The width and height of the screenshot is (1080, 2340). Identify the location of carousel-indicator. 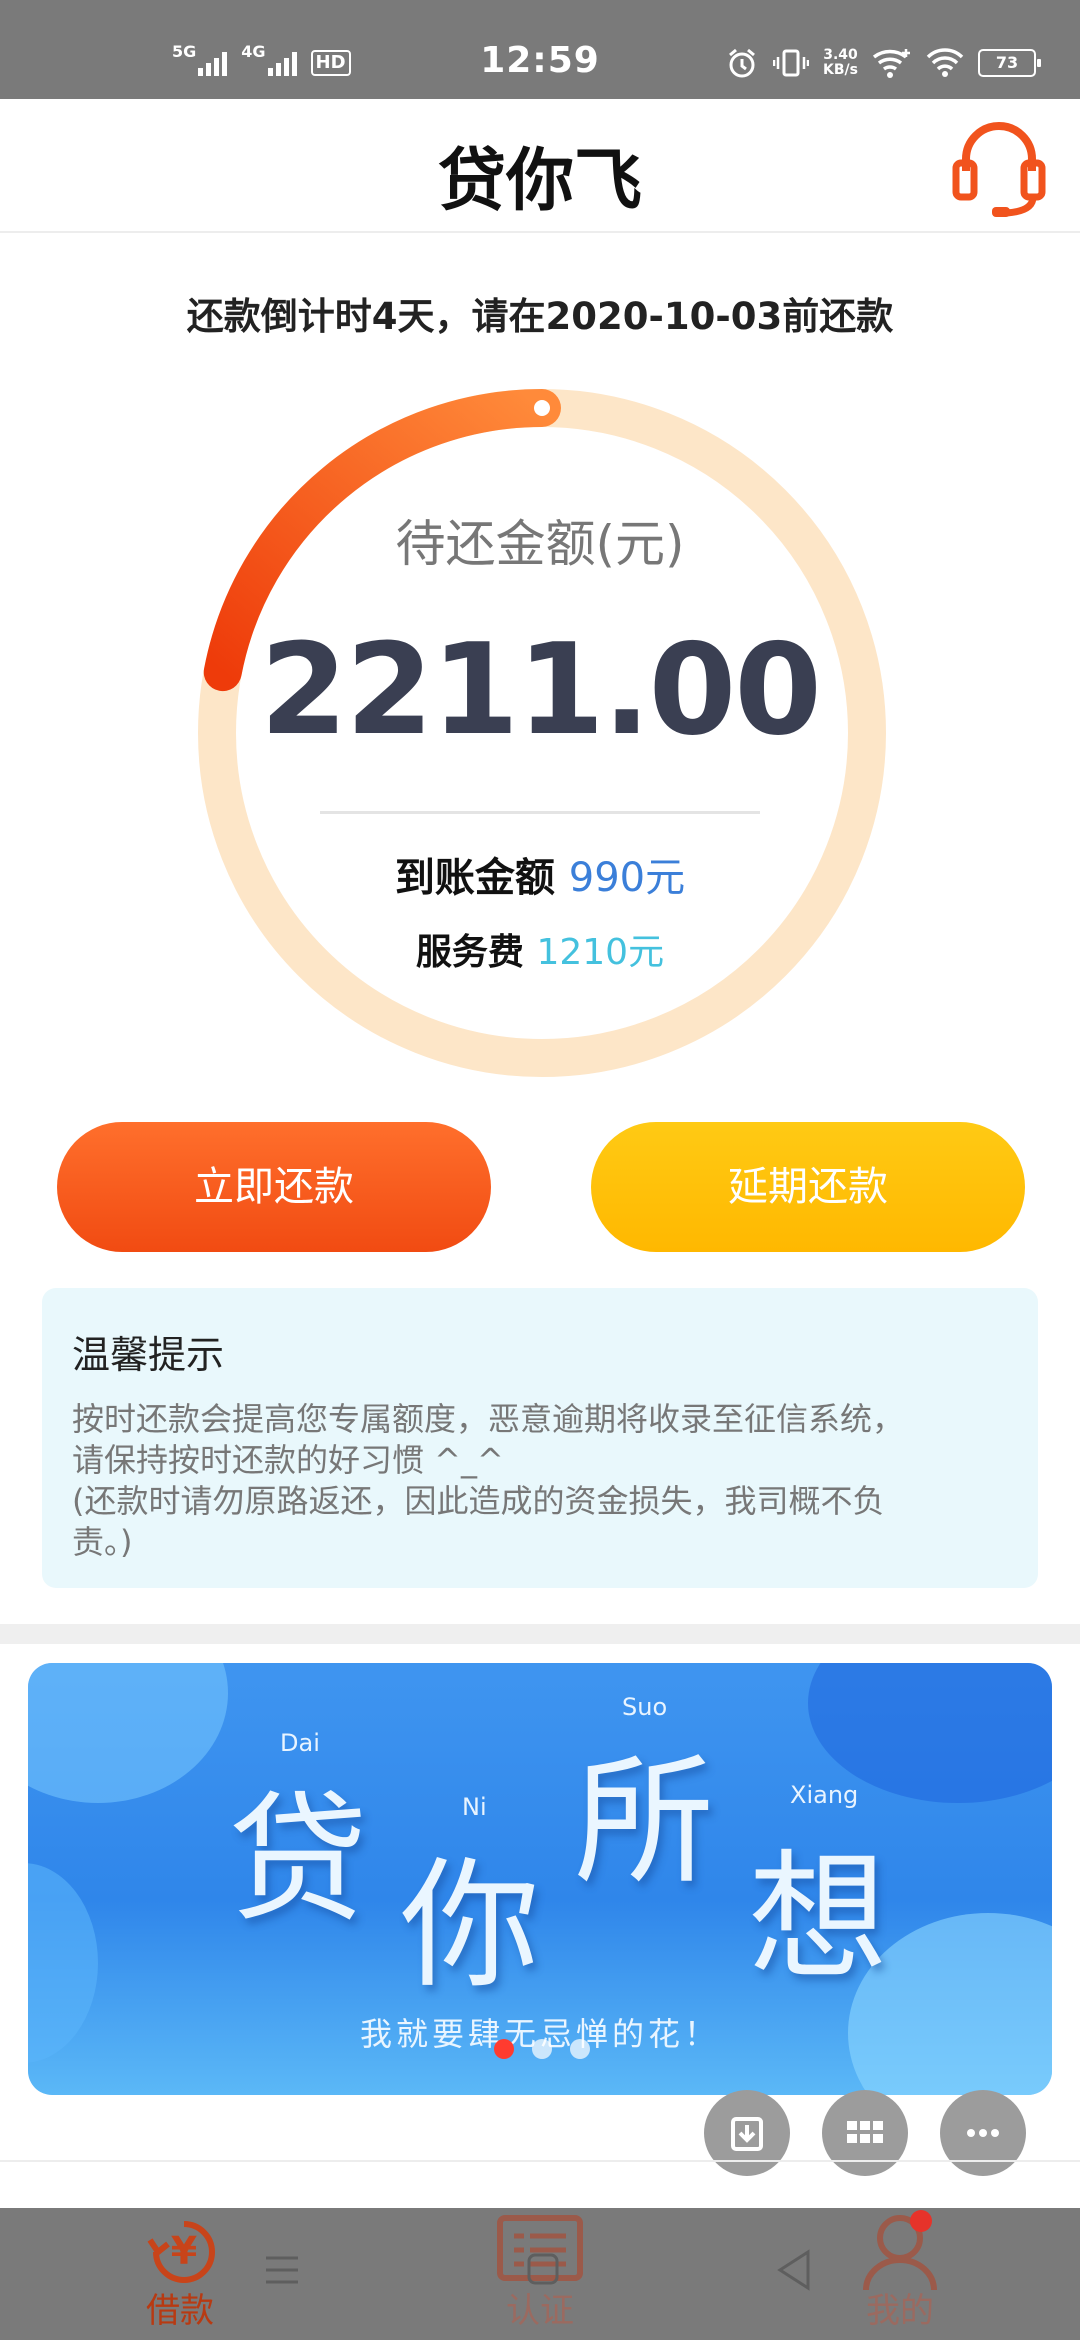
(542, 2049).